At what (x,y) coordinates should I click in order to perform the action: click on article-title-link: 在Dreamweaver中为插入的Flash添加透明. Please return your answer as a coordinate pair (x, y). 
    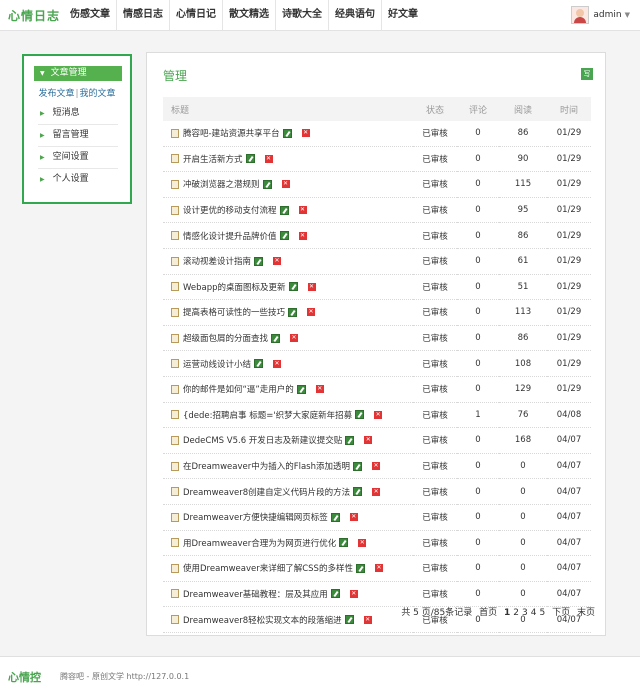
    Looking at the image, I should click on (266, 467).